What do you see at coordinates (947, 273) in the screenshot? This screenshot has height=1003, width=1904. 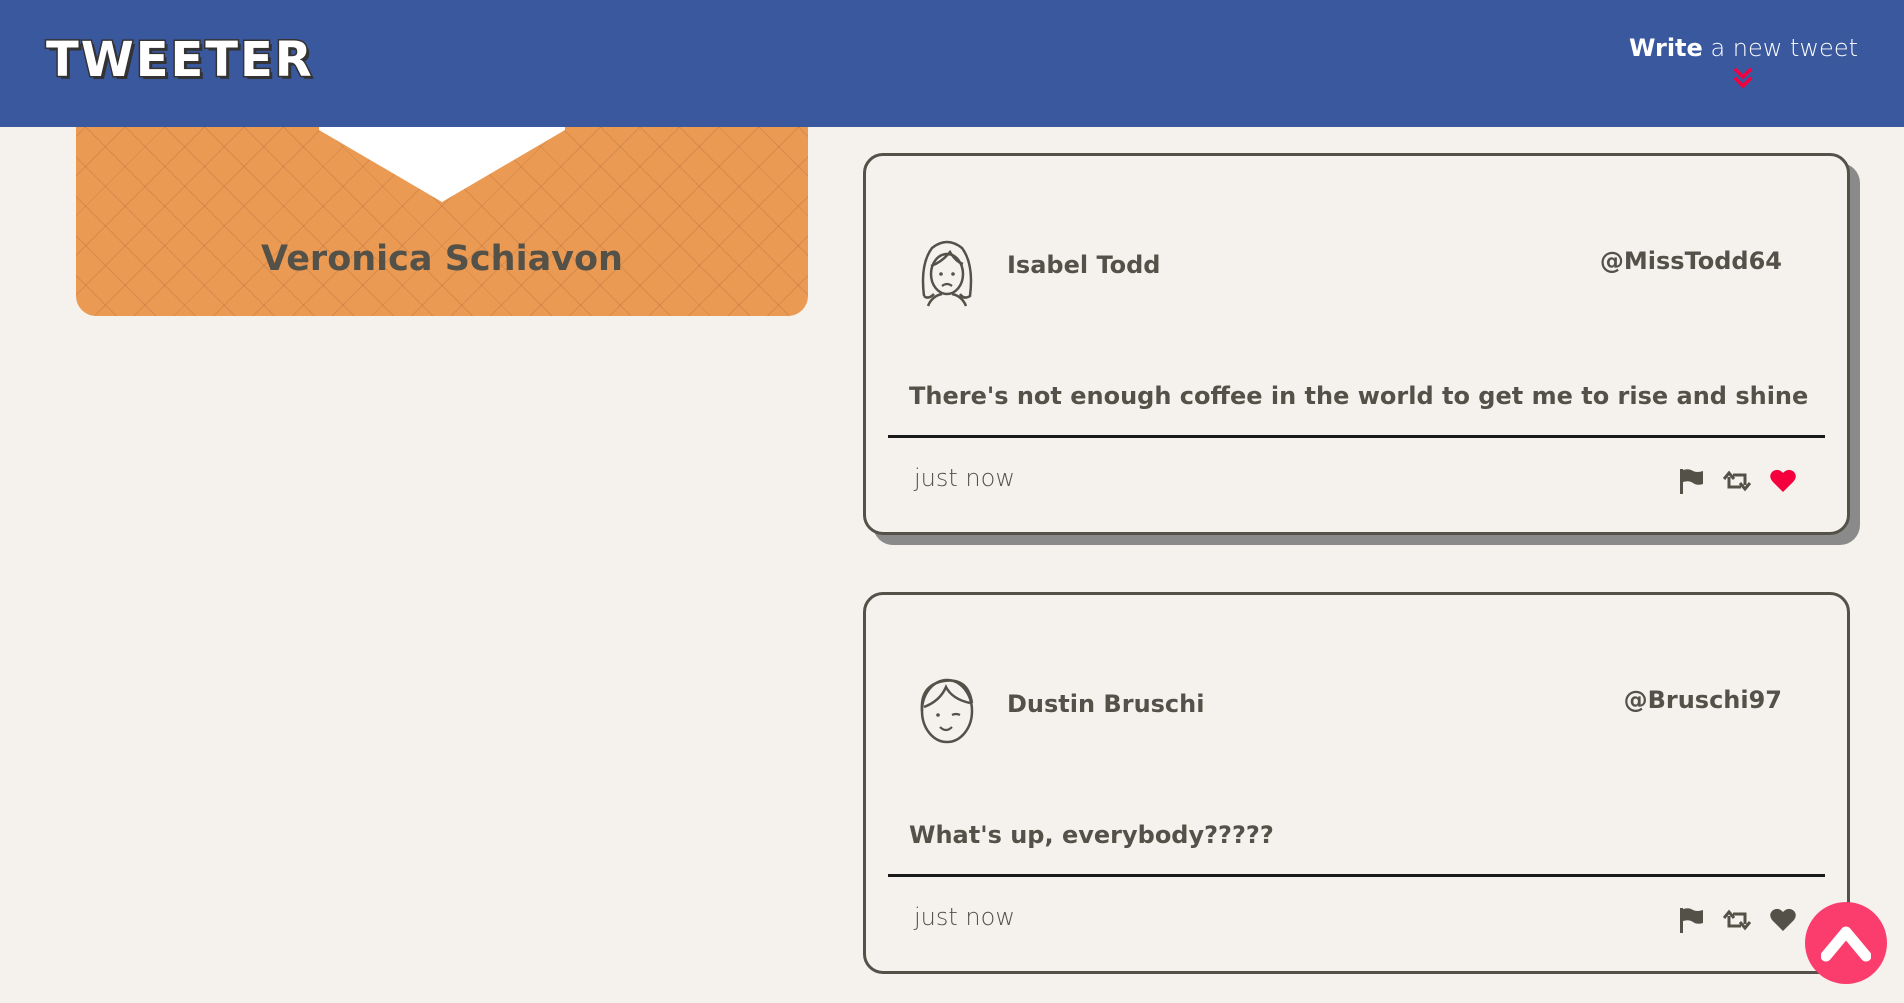 I see `tweet-avatar-female` at bounding box center [947, 273].